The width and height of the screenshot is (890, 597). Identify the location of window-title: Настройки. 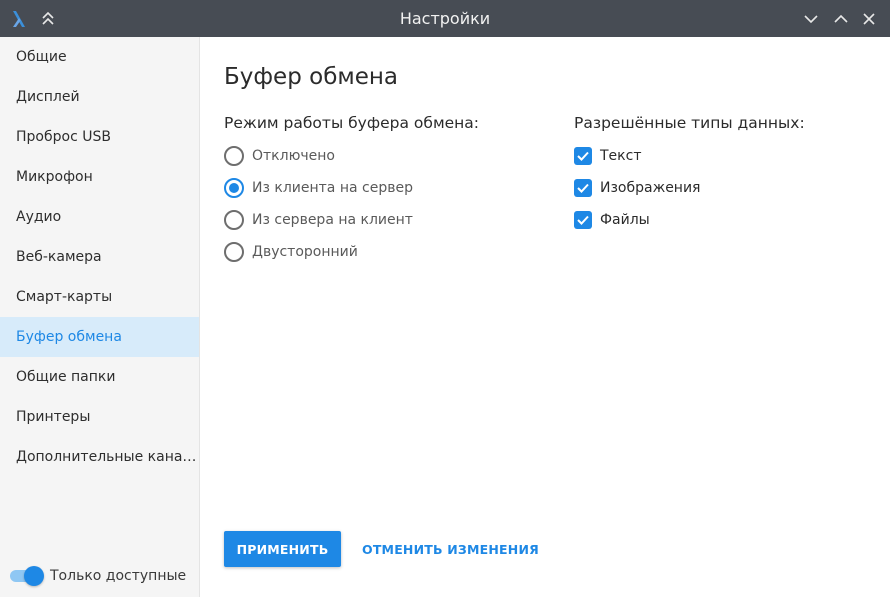
(445, 18).